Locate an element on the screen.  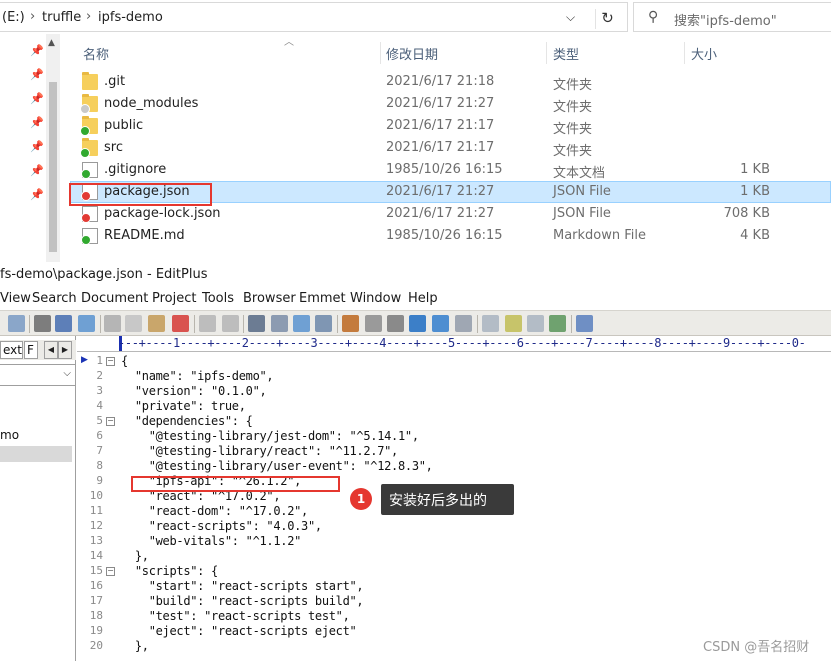
file-row-gitignore: .gitignore 1985/10/26 16:15 文本文档 1 KB is located at coordinates (450, 170).